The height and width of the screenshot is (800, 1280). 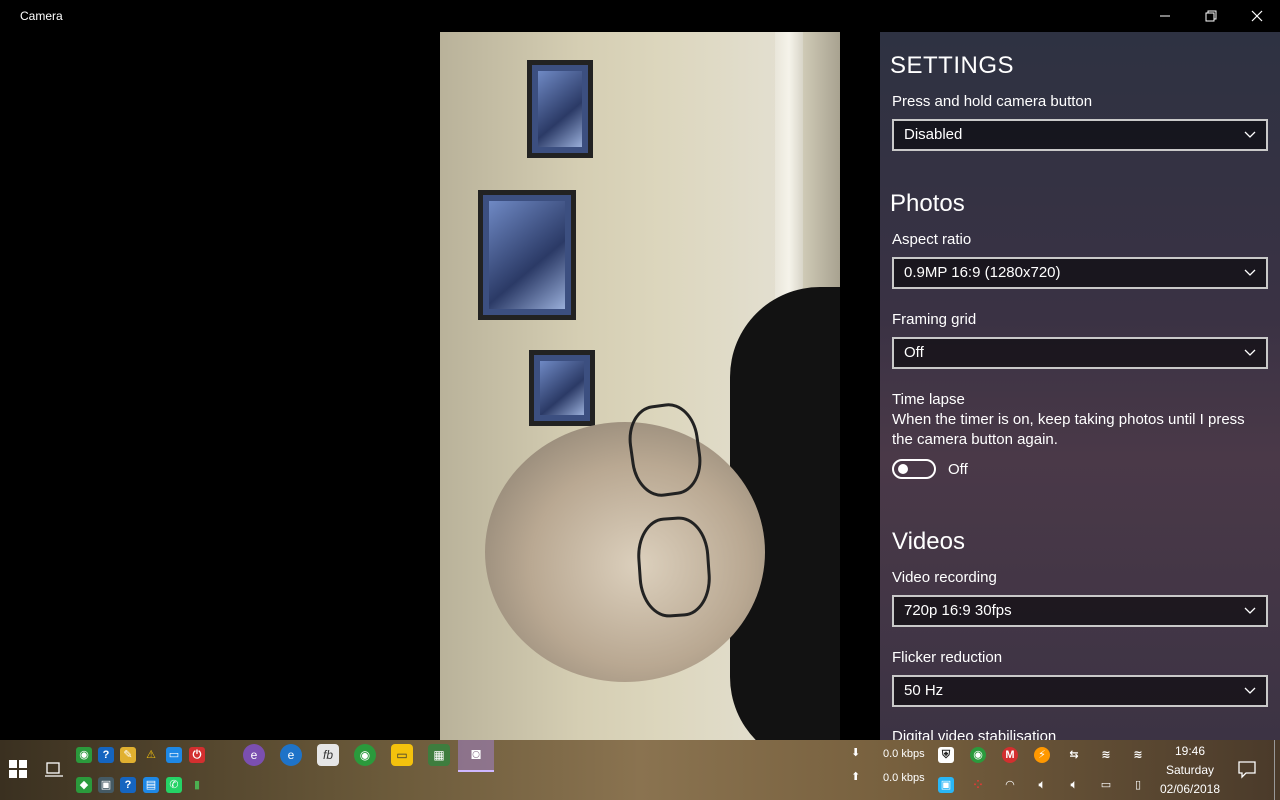 I want to click on window-title: Camera, so click(x=41, y=16).